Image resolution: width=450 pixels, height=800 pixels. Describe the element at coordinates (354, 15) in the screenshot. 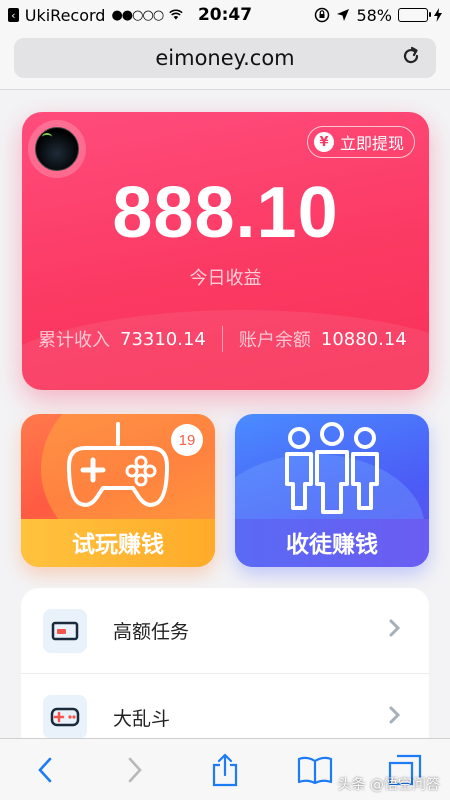

I see `status-right: 58%` at that location.